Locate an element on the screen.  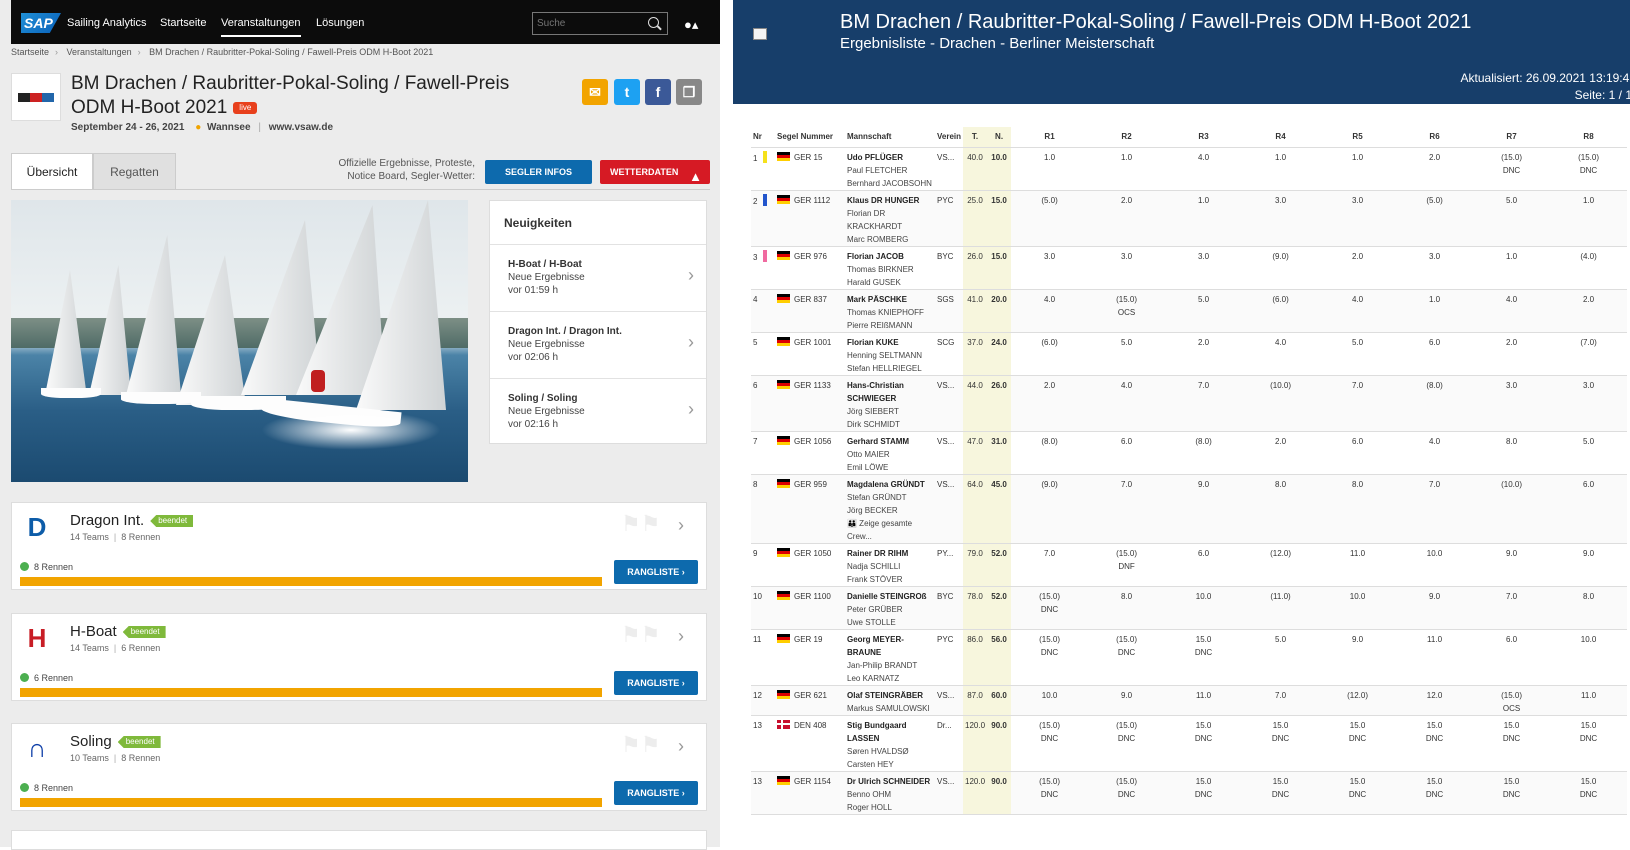
sail-number: GER 1133 is located at coordinates (812, 385).